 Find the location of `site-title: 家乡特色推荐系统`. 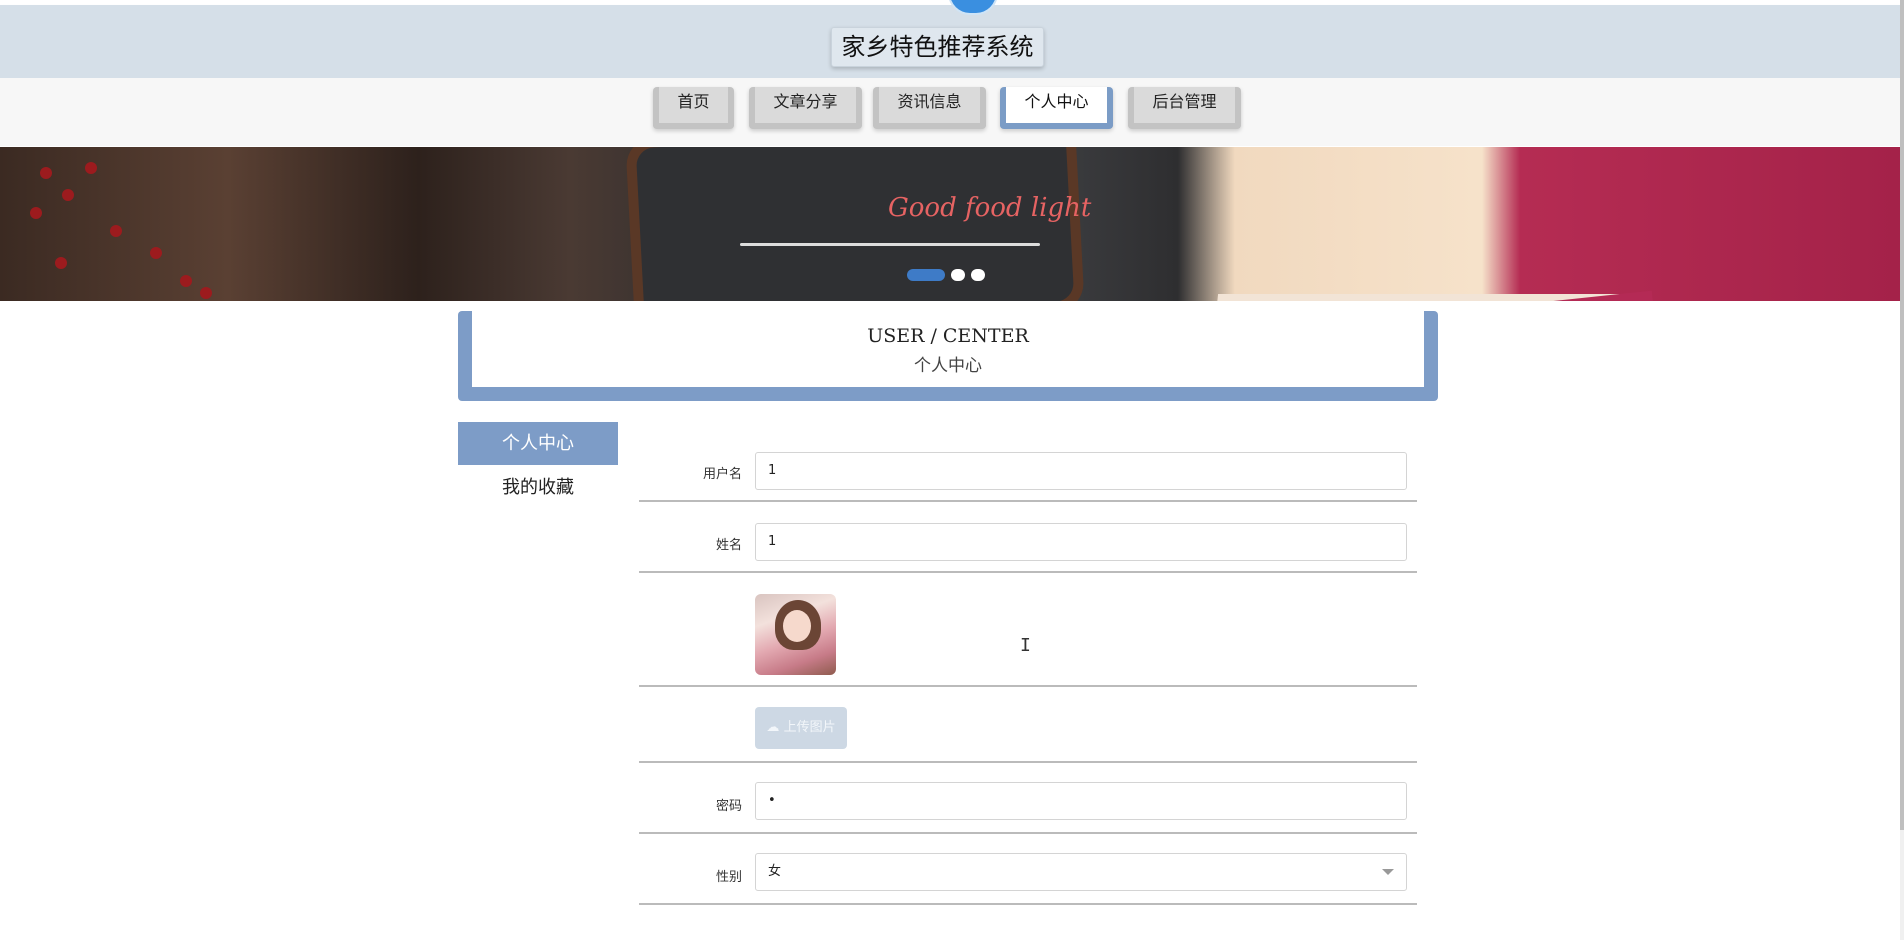

site-title: 家乡特色推荐系统 is located at coordinates (937, 47).